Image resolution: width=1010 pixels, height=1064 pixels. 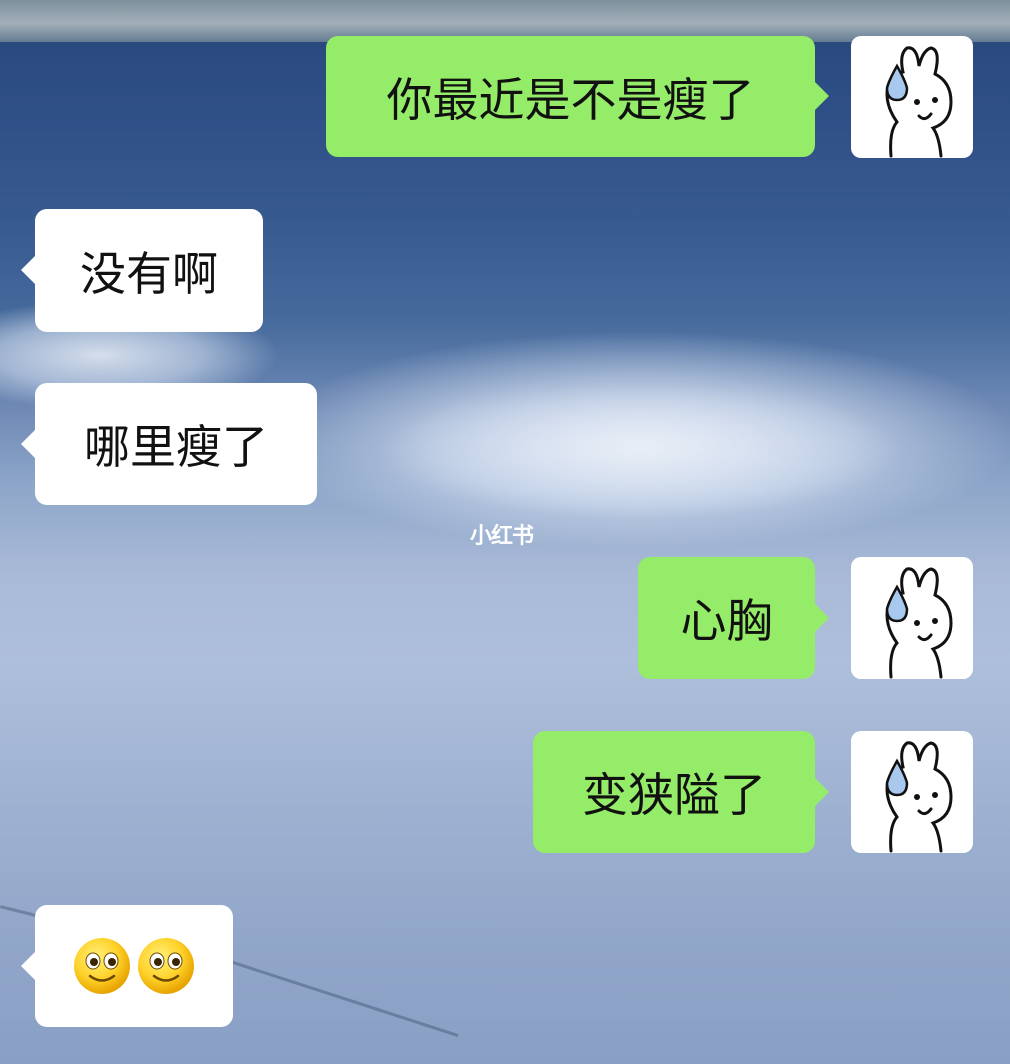 I want to click on message-bubble-sent: 变狭隘了, so click(x=674, y=792).